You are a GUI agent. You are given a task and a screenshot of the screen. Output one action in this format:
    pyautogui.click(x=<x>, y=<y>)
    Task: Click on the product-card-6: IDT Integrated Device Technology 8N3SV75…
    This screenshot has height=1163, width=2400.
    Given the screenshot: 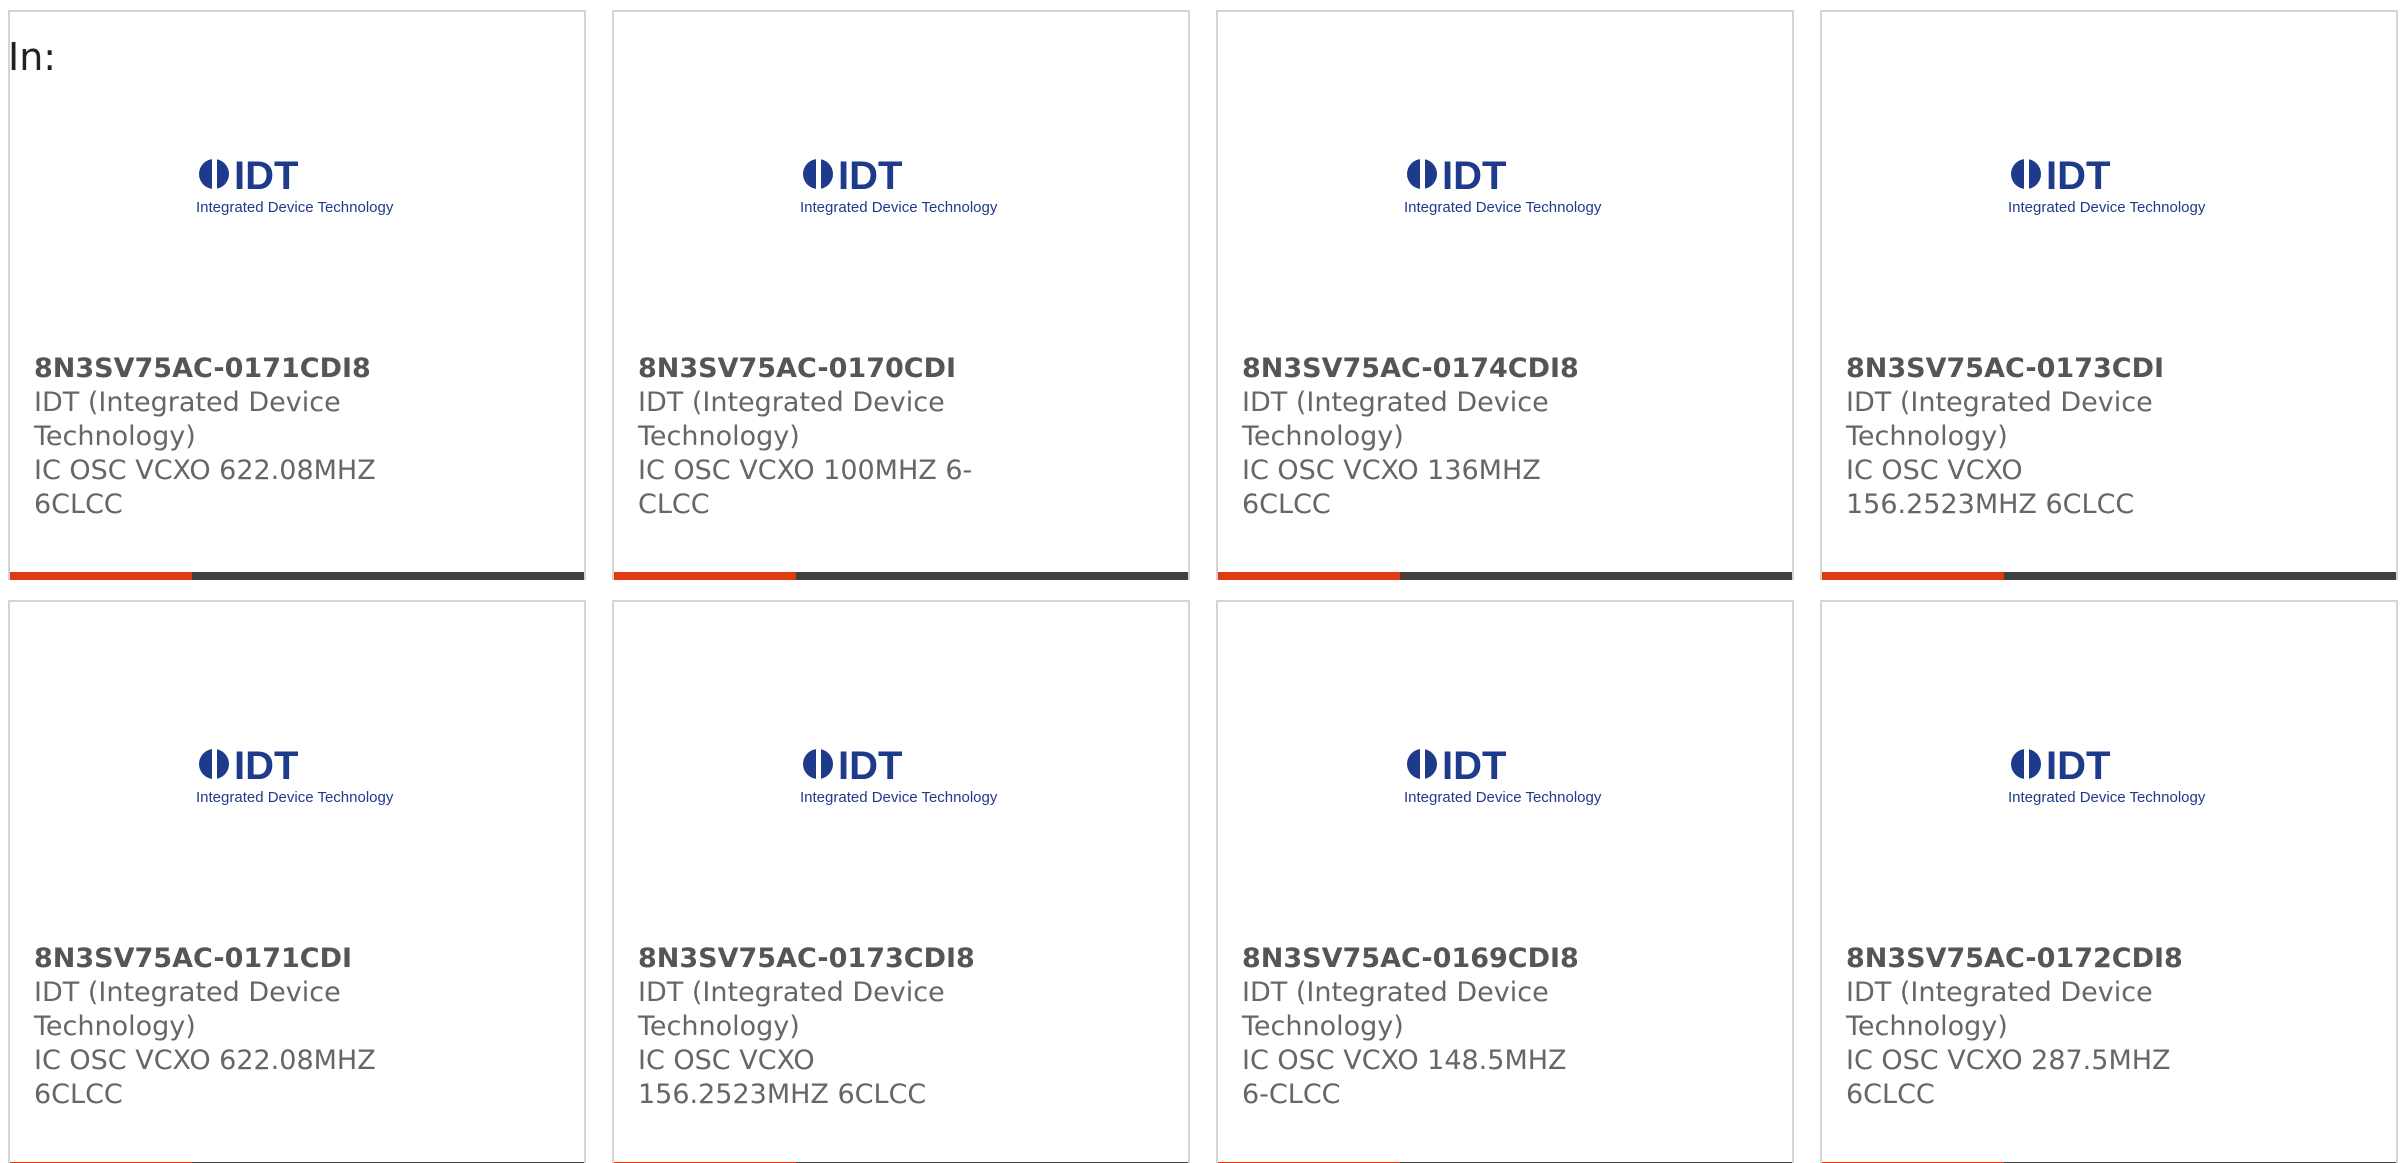 What is the action you would take?
    pyautogui.click(x=901, y=881)
    